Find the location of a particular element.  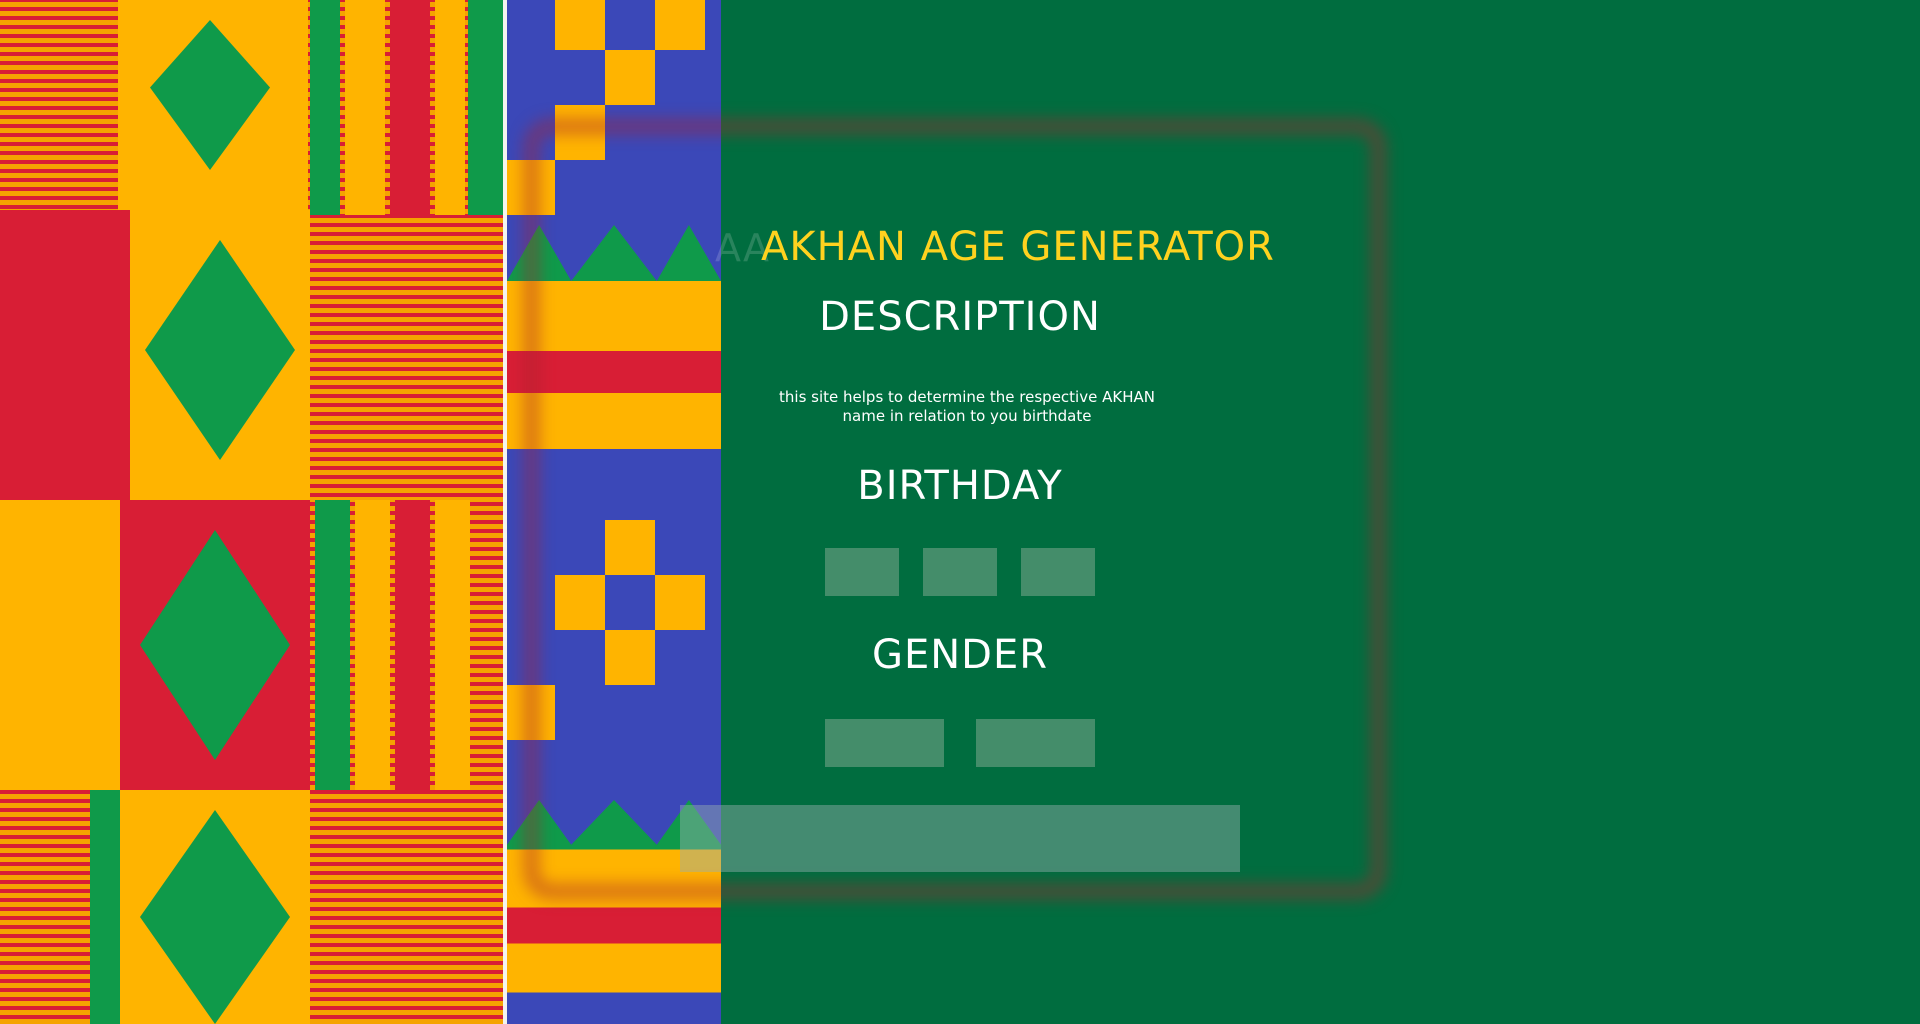

kente-red-block is located at coordinates (65, 355).